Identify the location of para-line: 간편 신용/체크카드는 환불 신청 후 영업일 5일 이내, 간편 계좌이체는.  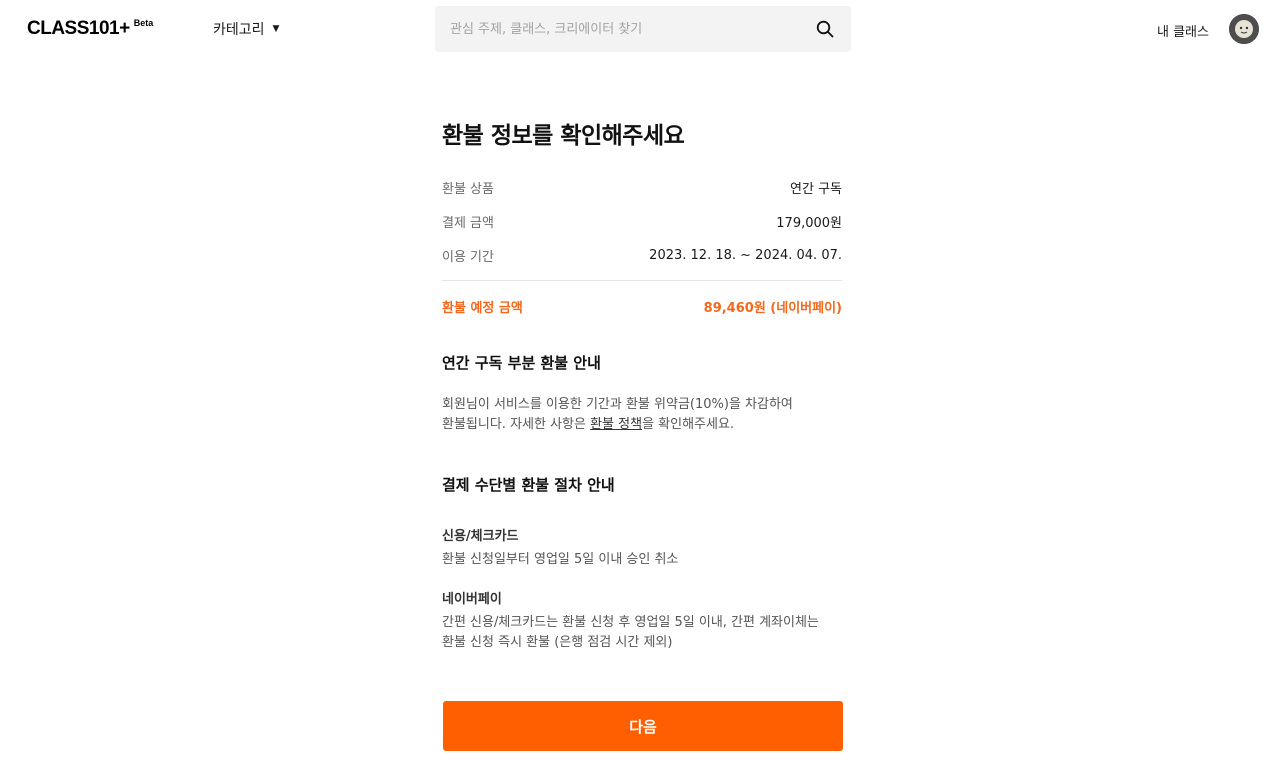
(630, 622).